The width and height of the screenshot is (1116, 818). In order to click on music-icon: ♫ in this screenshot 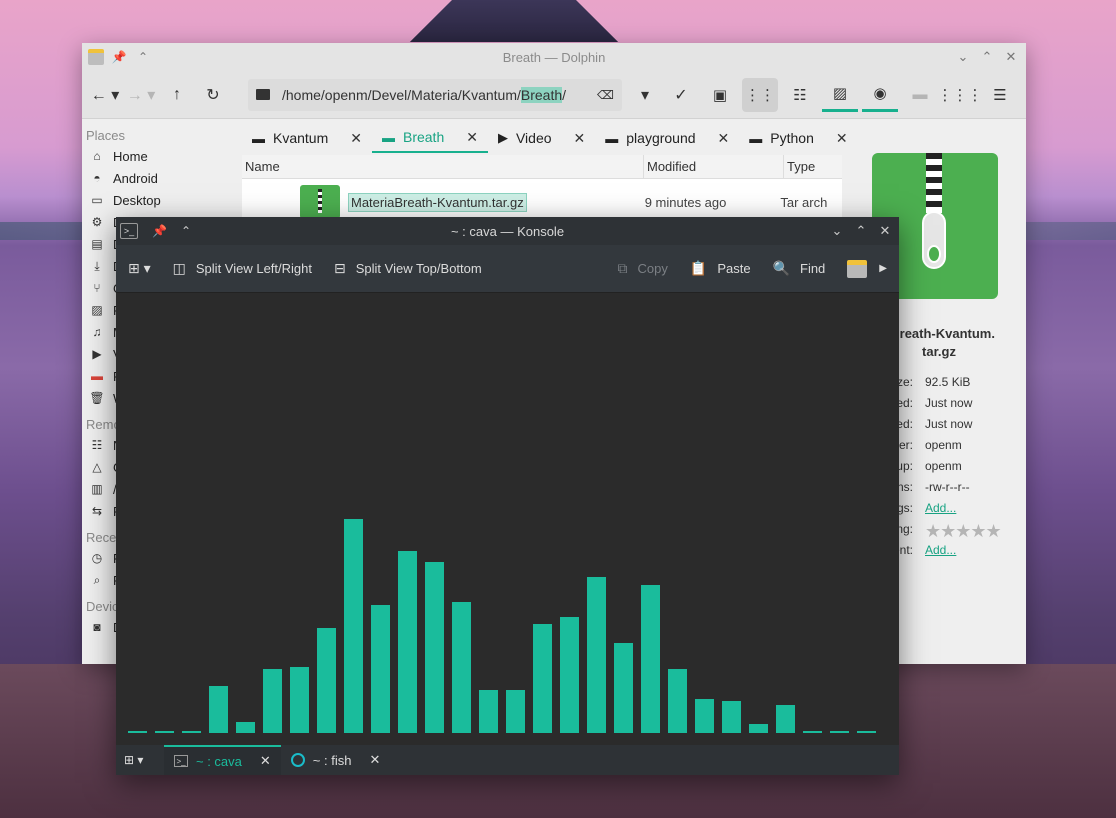, I will do `click(97, 332)`.